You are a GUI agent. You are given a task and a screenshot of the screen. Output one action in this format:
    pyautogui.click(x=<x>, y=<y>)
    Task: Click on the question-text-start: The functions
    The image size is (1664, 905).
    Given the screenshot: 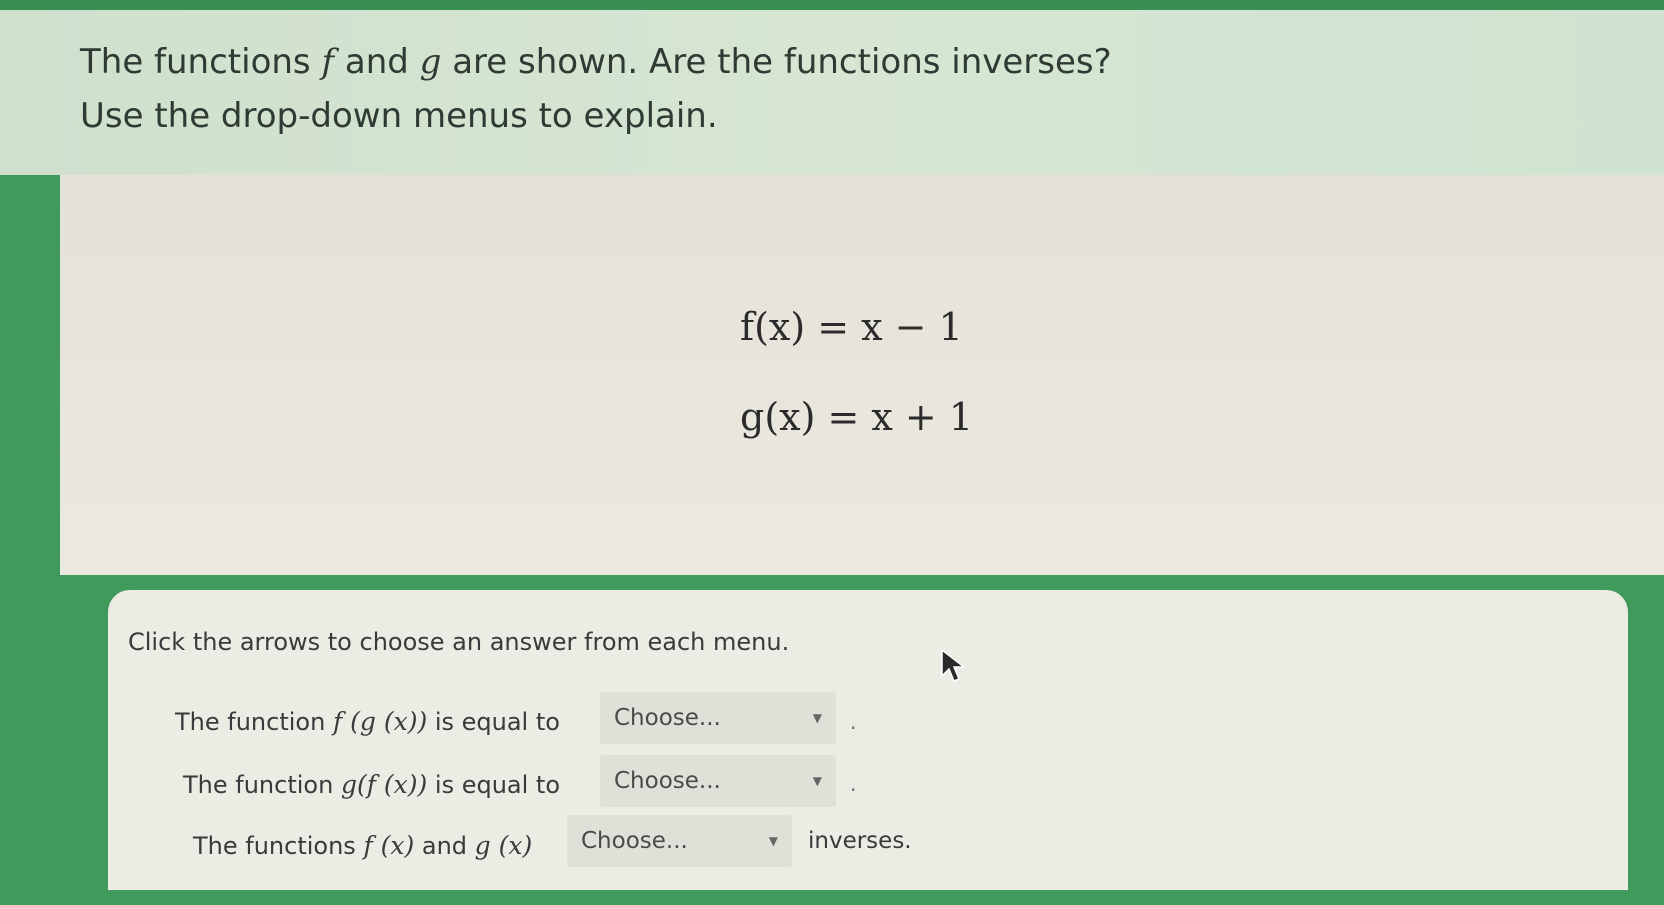 What is the action you would take?
    pyautogui.click(x=201, y=62)
    